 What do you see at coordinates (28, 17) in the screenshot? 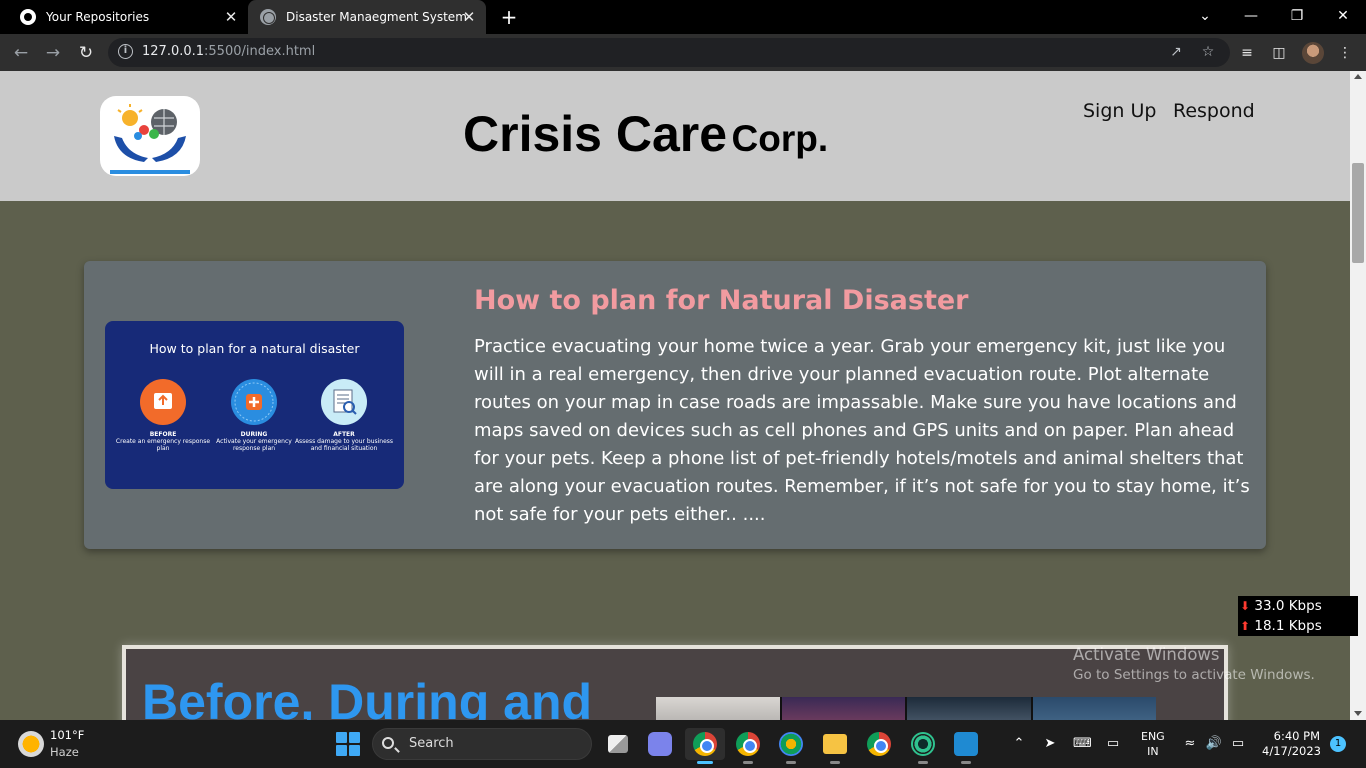
I see `github-icon` at bounding box center [28, 17].